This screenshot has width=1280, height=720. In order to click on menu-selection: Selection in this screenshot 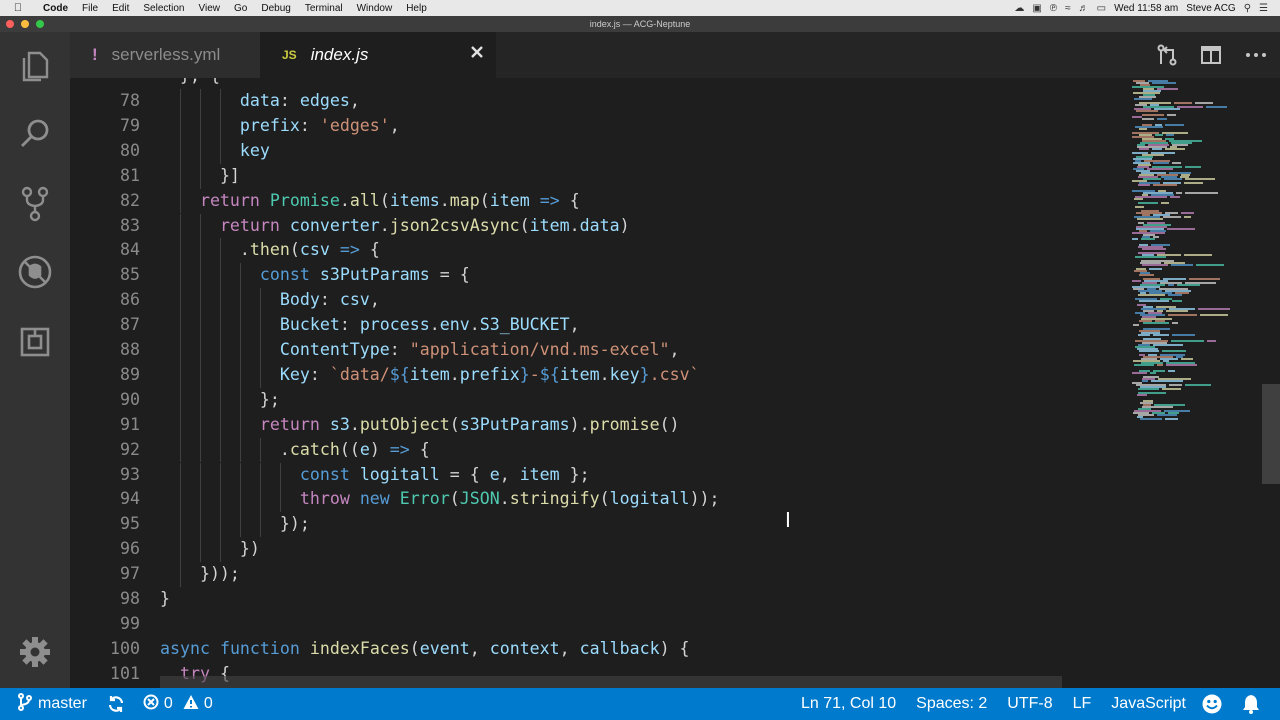, I will do `click(163, 8)`.